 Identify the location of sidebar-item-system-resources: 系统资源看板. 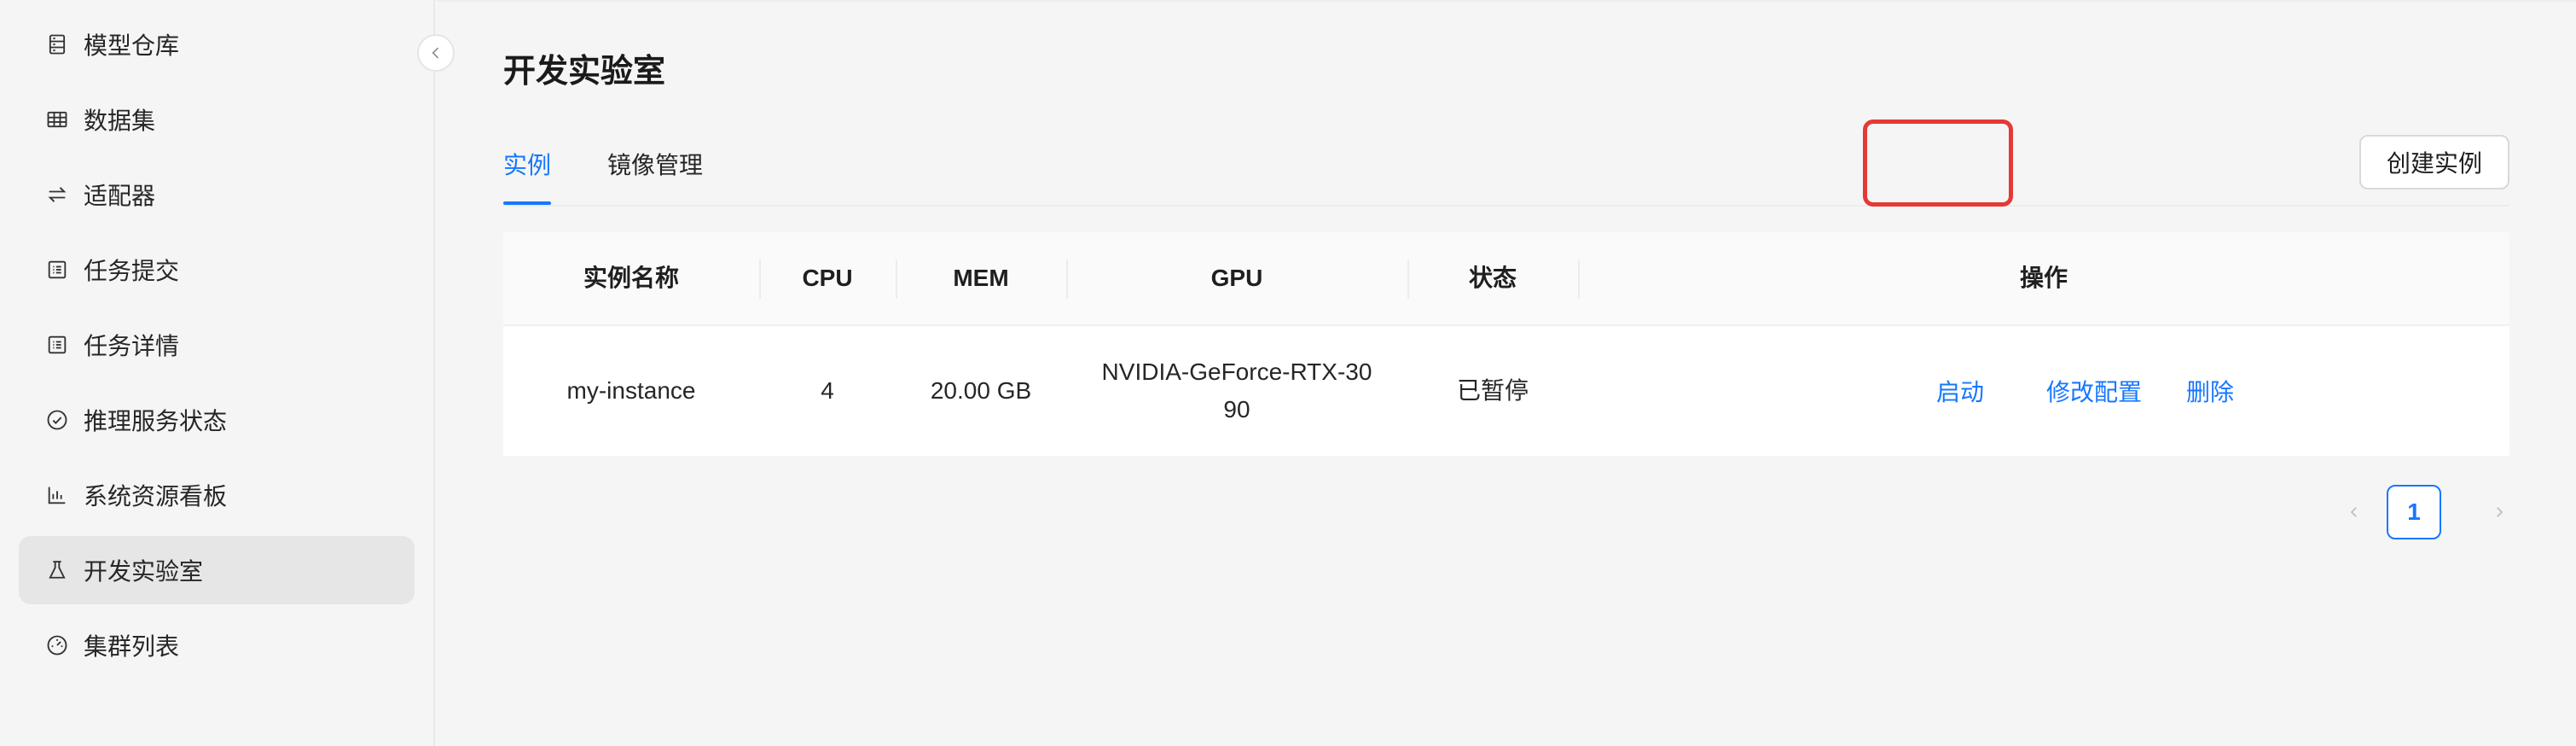
(217, 495).